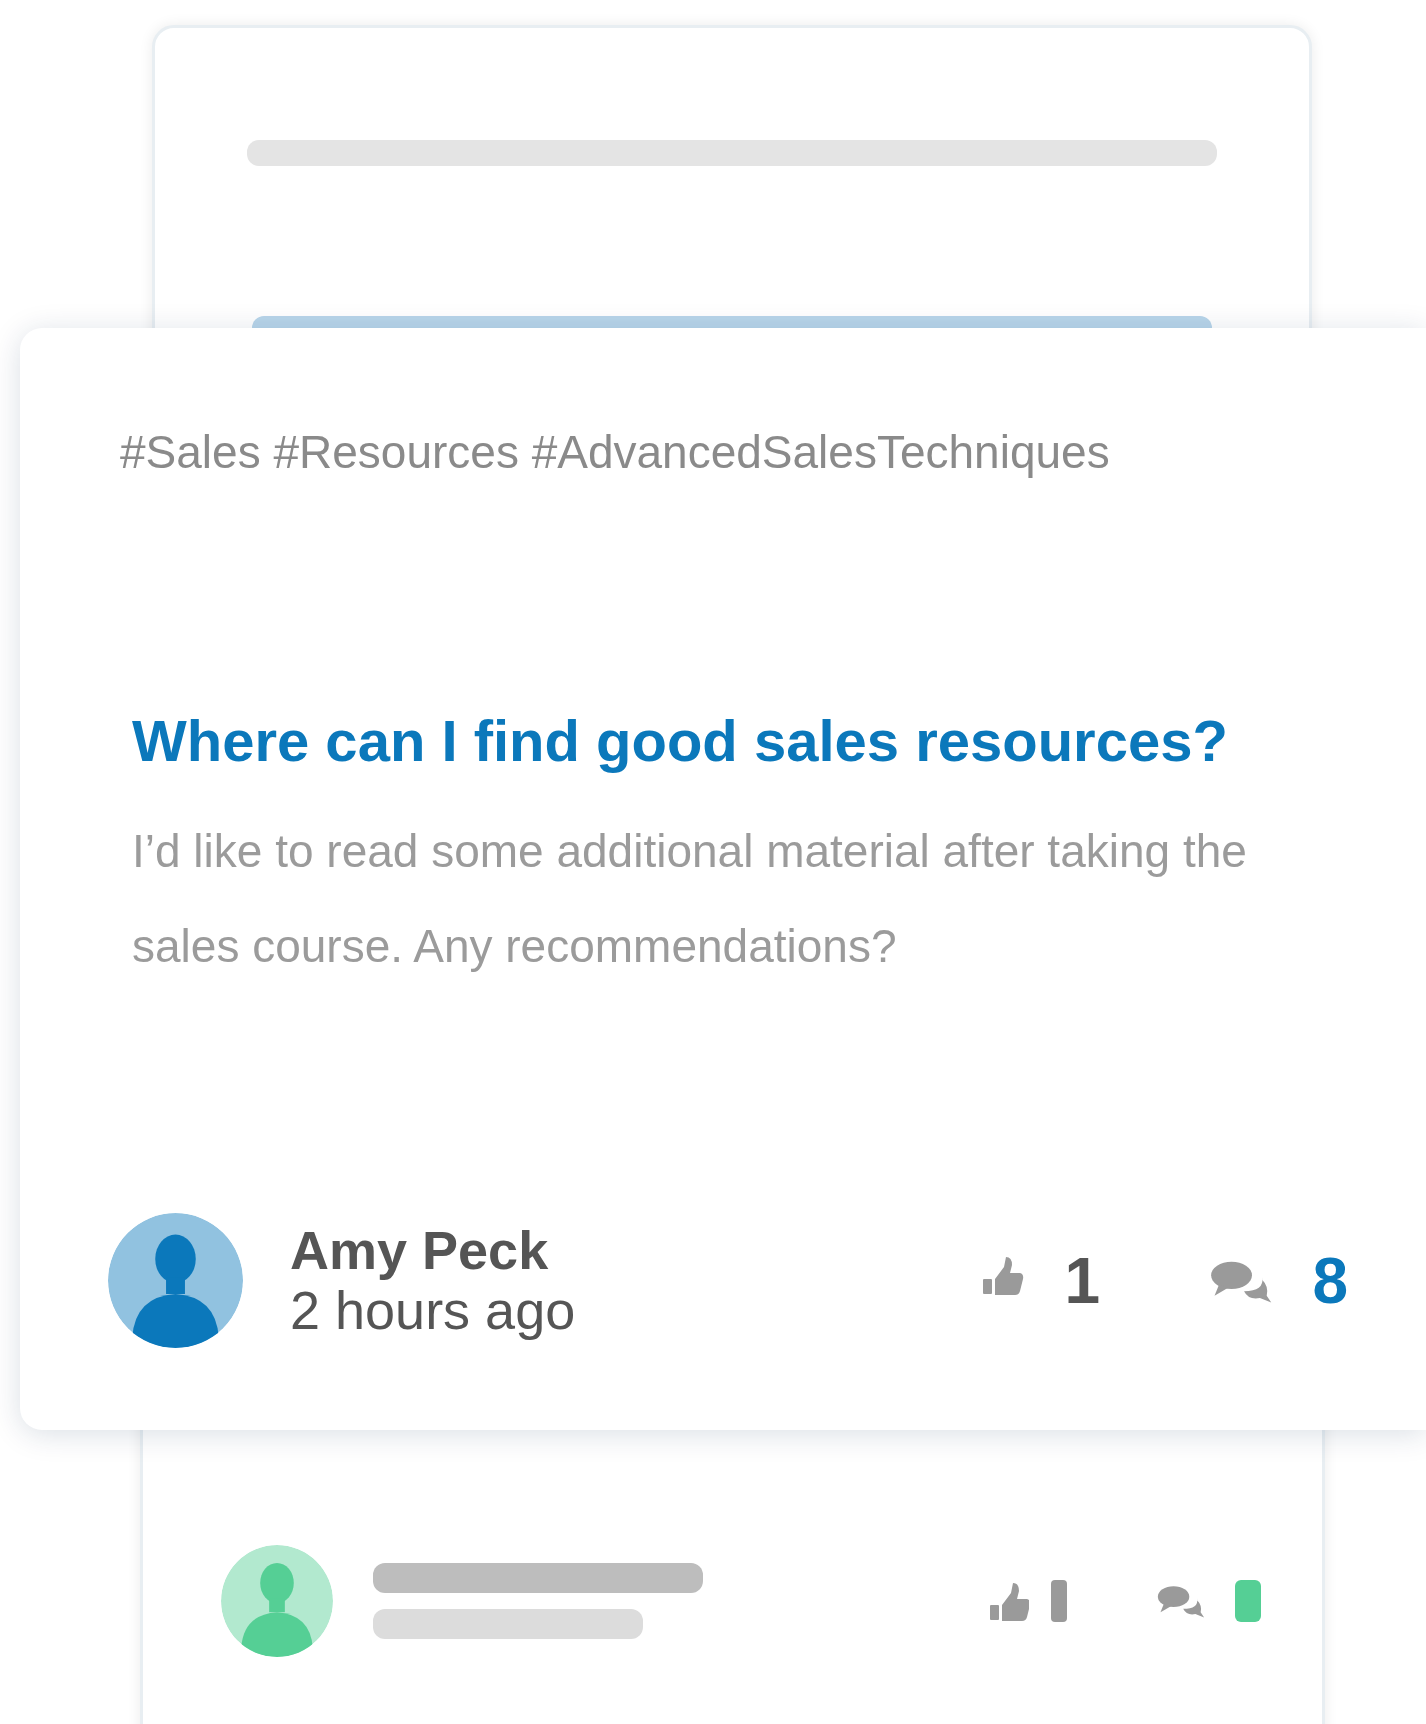 The image size is (1426, 1724). Describe the element at coordinates (1082, 1280) in the screenshot. I see `like-count: 1` at that location.